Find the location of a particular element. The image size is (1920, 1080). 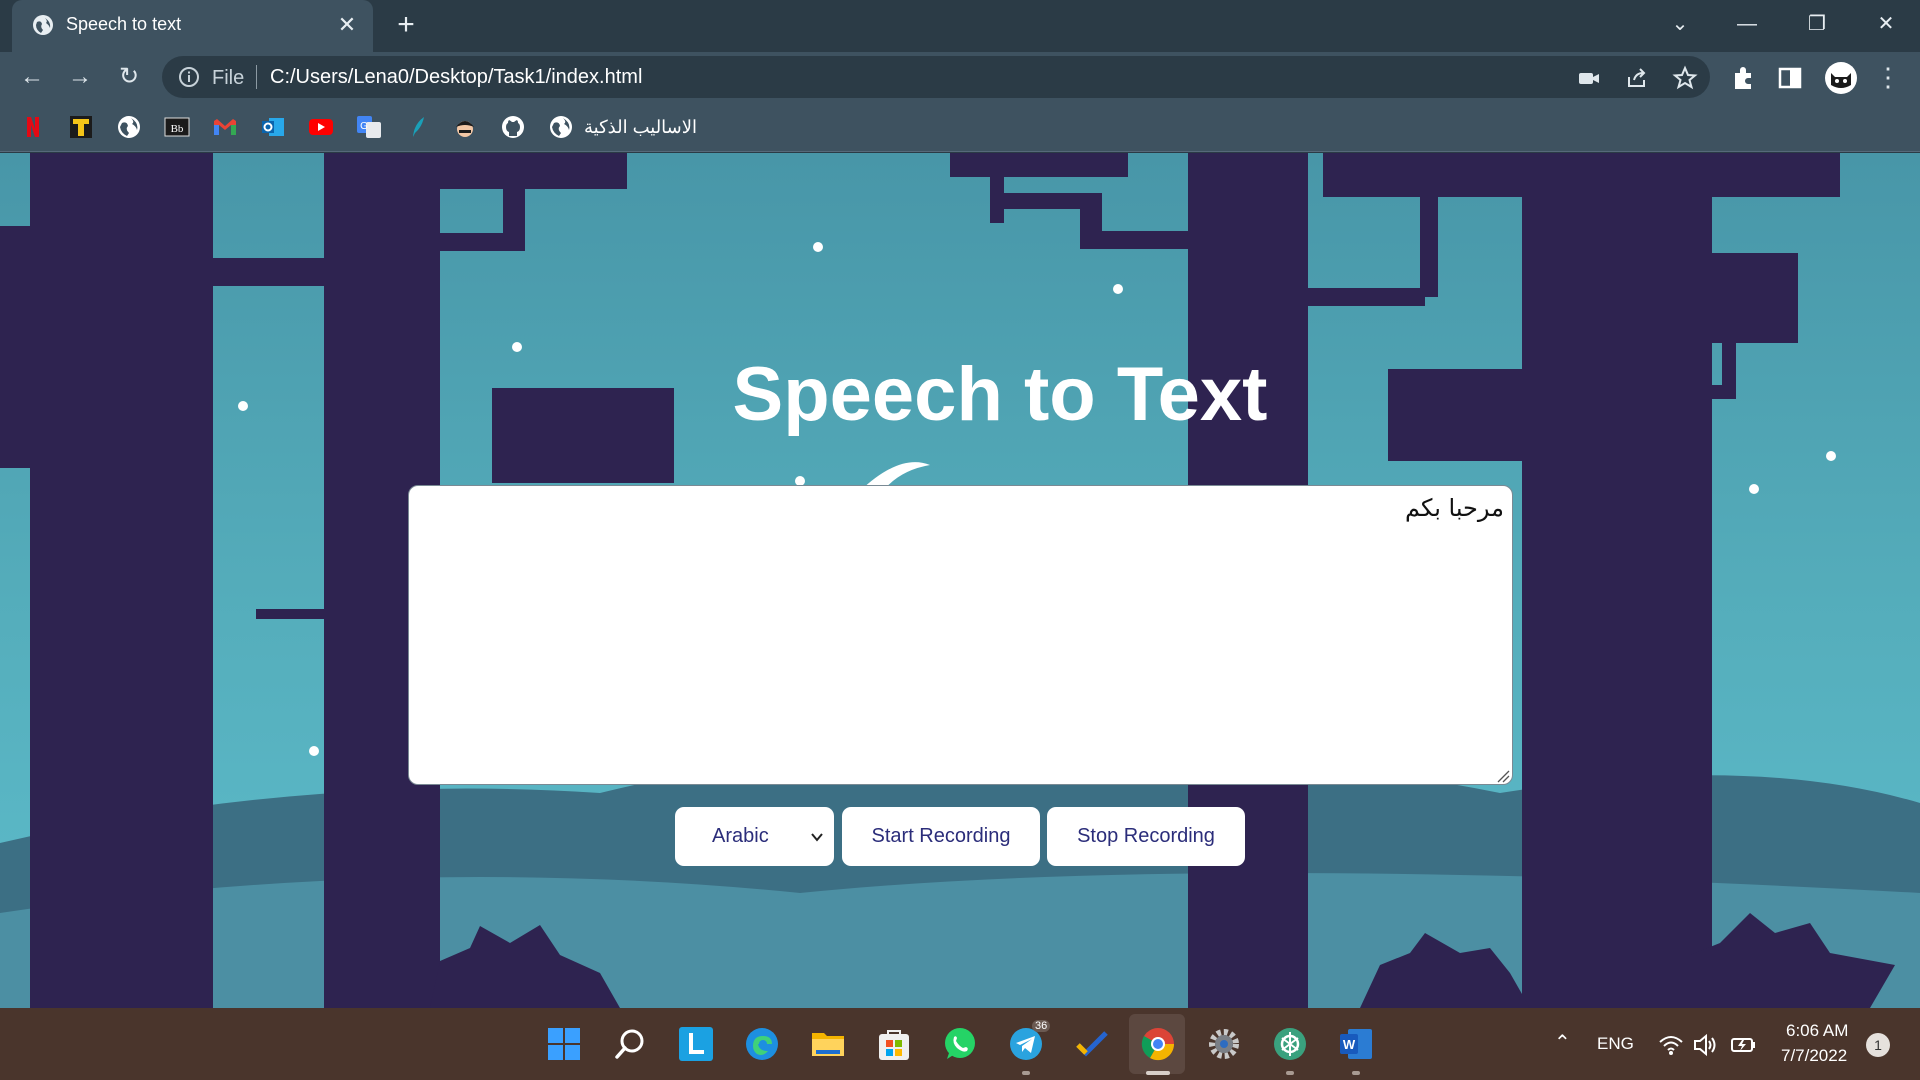

address-scheme: File is located at coordinates (228, 78).